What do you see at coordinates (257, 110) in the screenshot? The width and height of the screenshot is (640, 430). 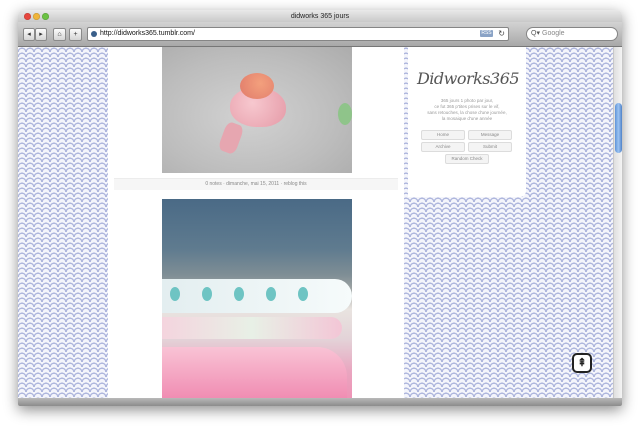 I see `post-photo-bird` at bounding box center [257, 110].